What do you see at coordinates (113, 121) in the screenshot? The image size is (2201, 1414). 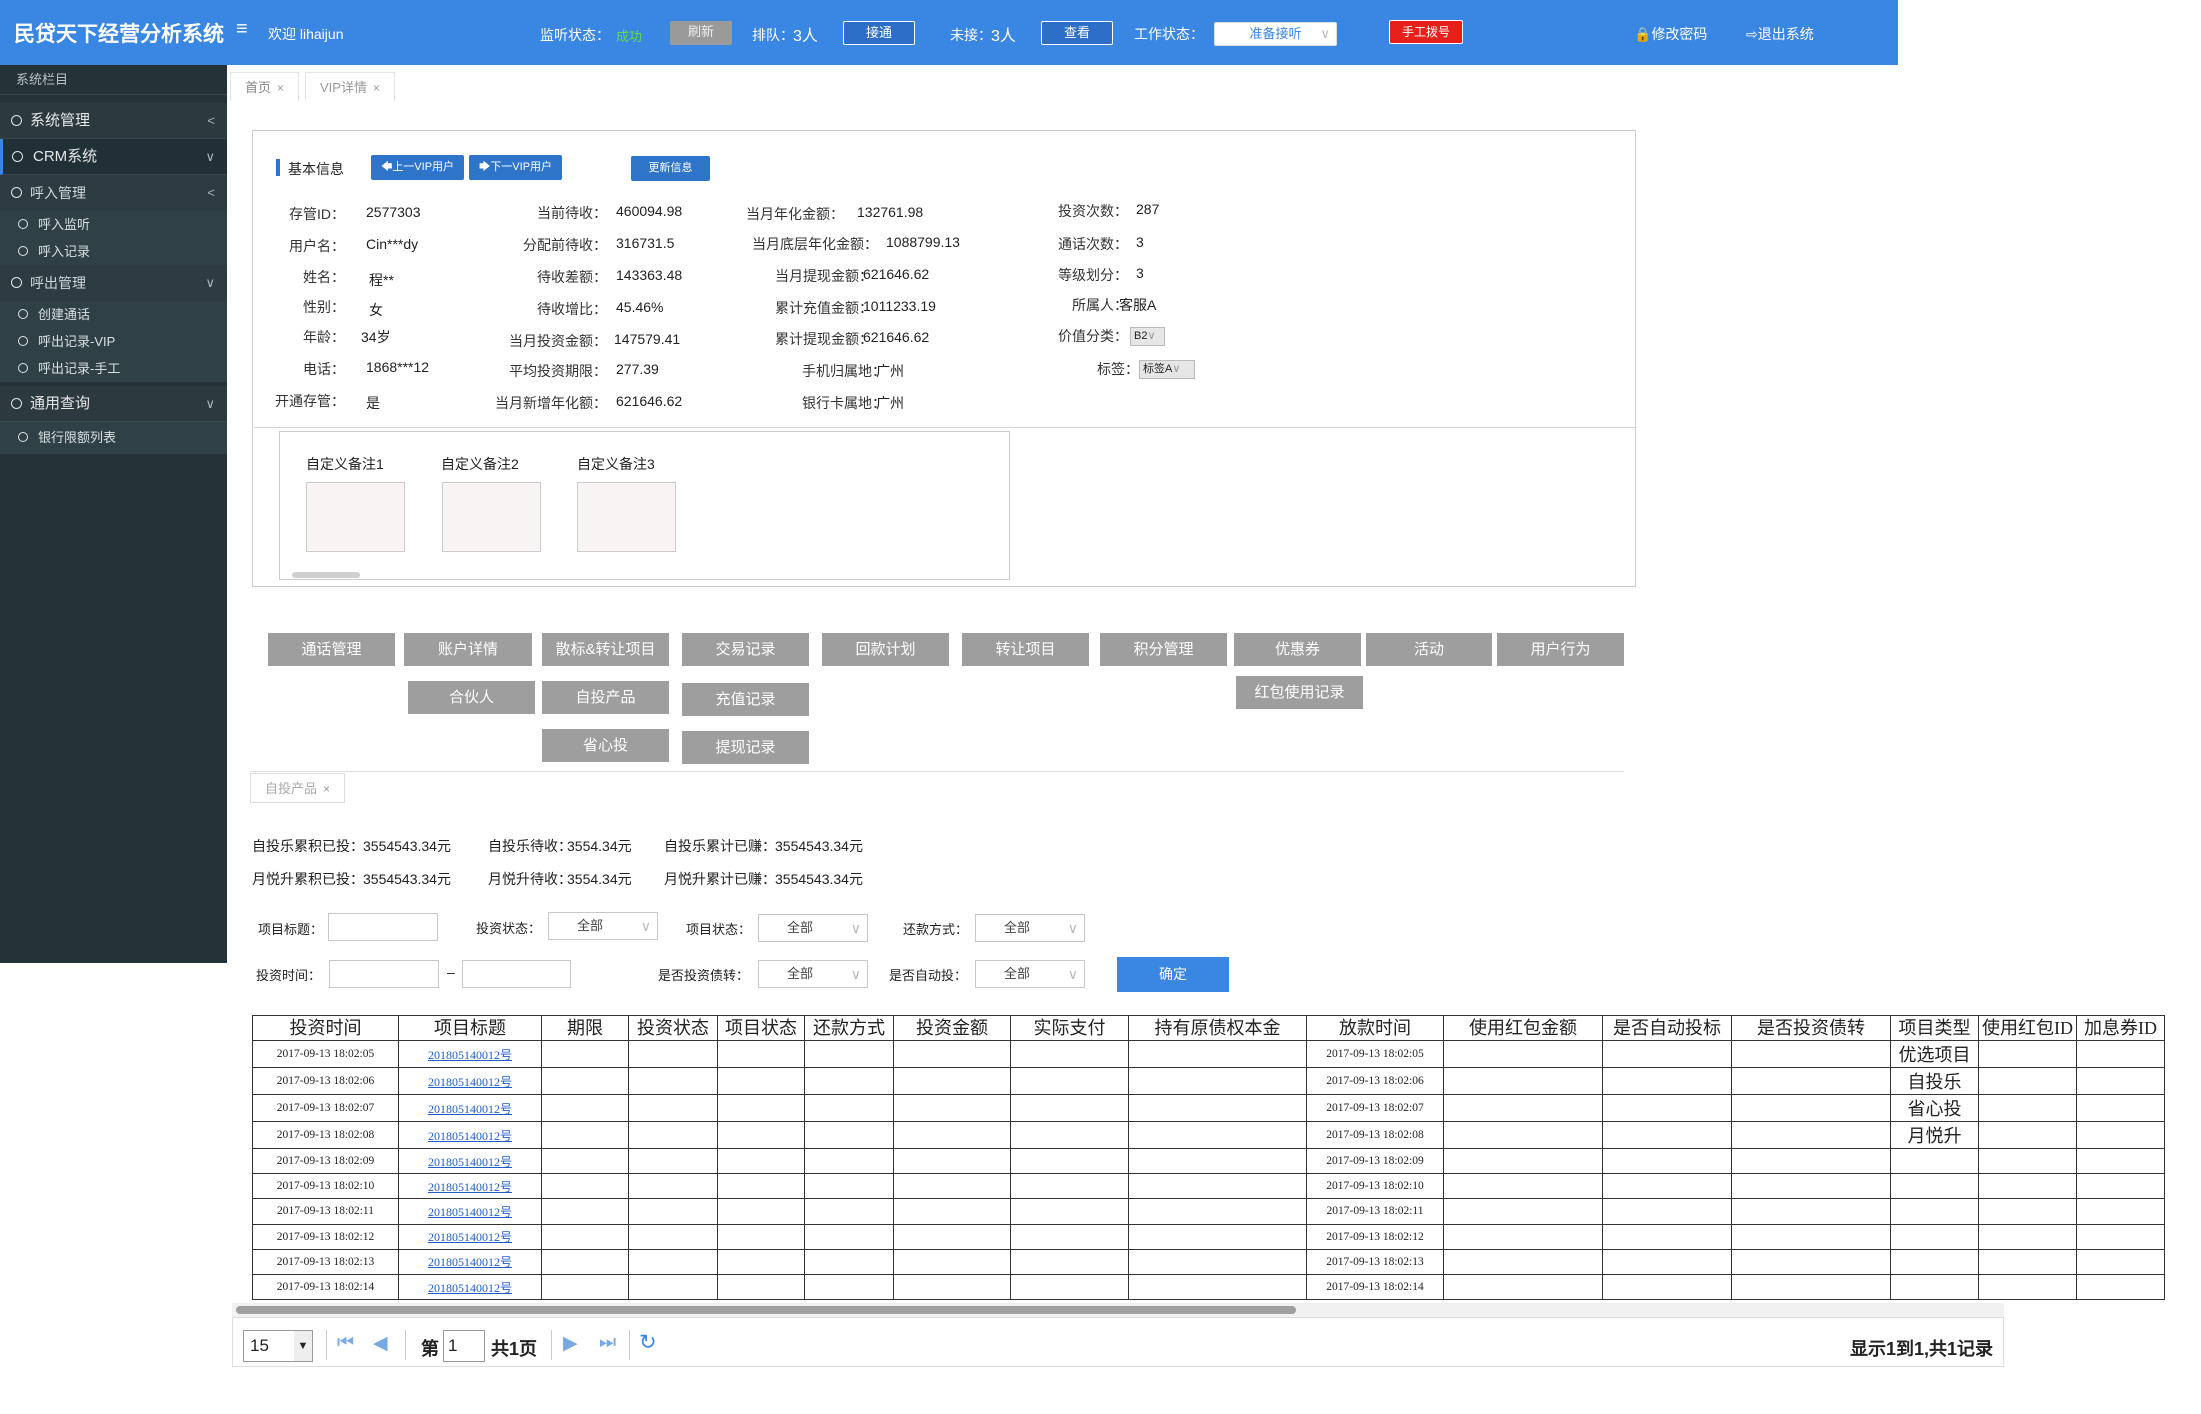 I see `sidebar-item-system: 系统管理 <` at bounding box center [113, 121].